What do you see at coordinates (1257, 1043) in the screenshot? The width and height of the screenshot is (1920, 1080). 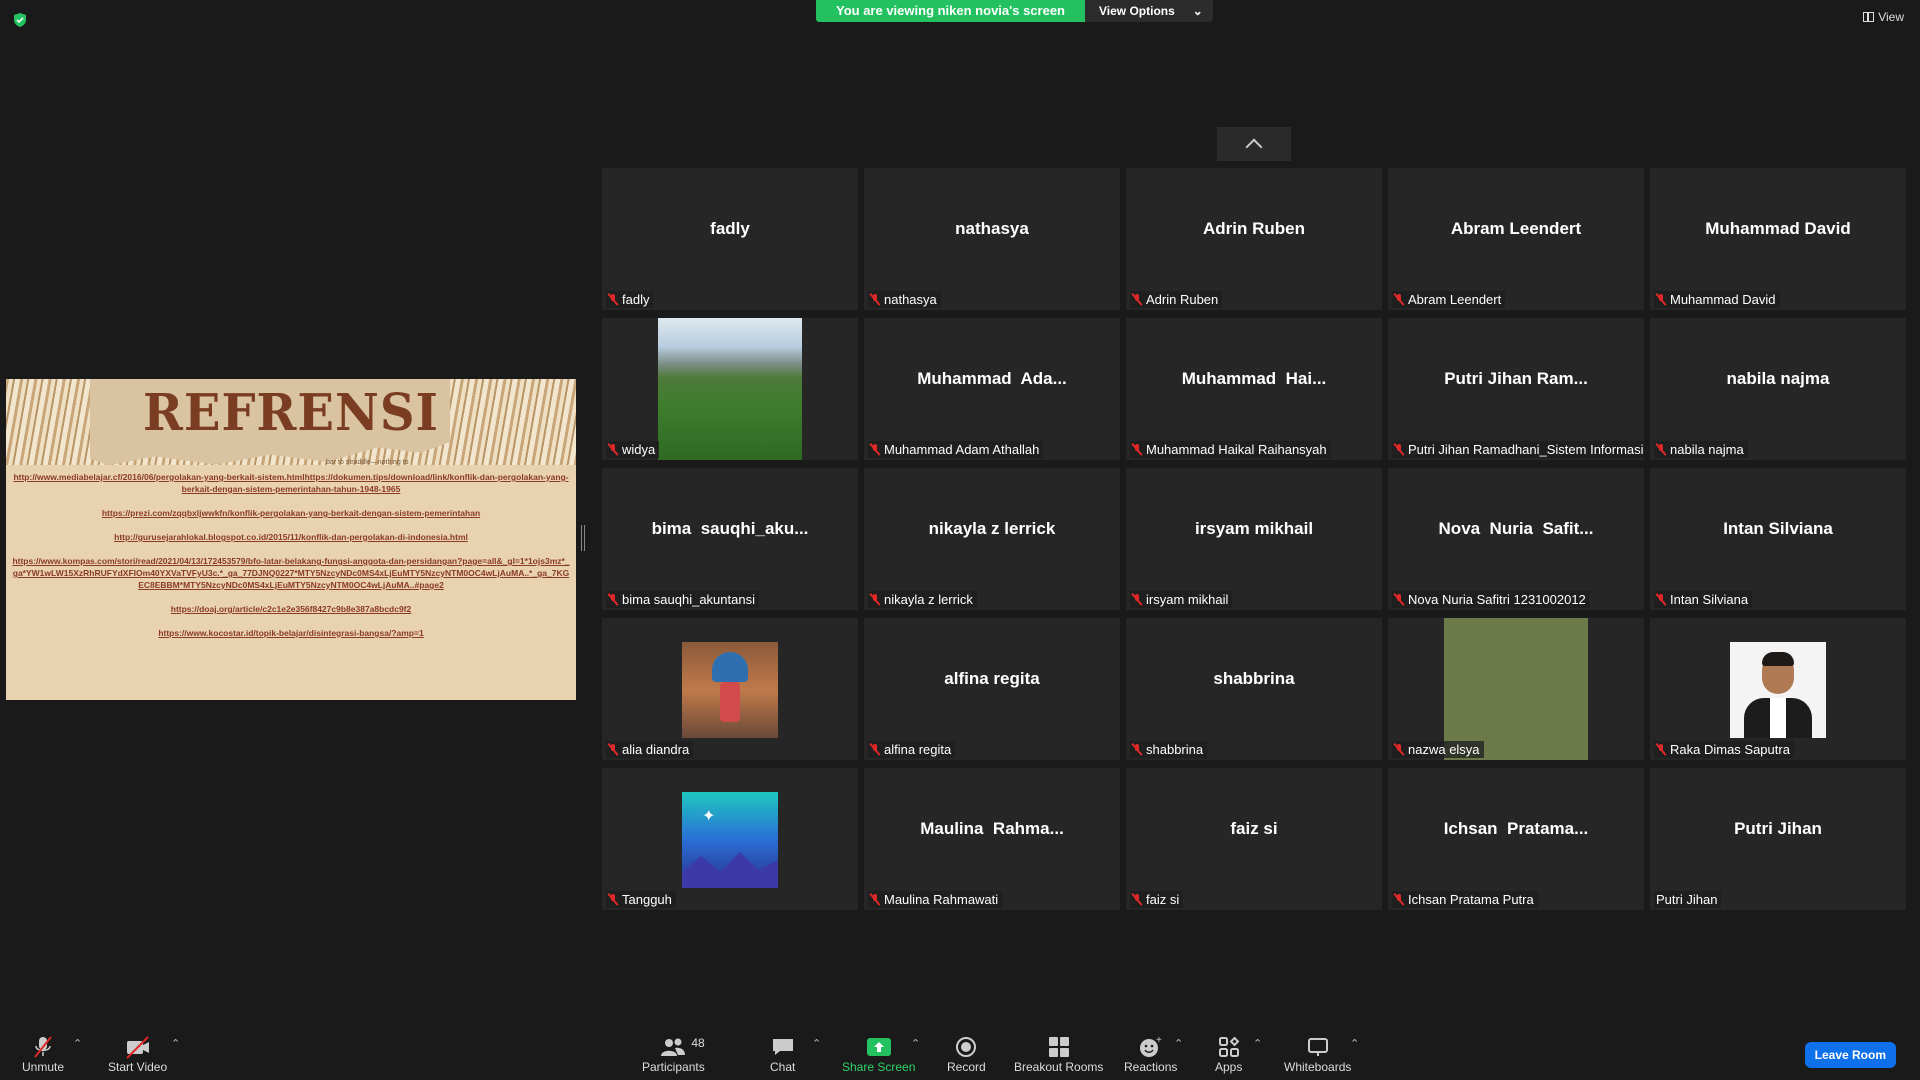 I see `apps-options-caret: ⌃` at bounding box center [1257, 1043].